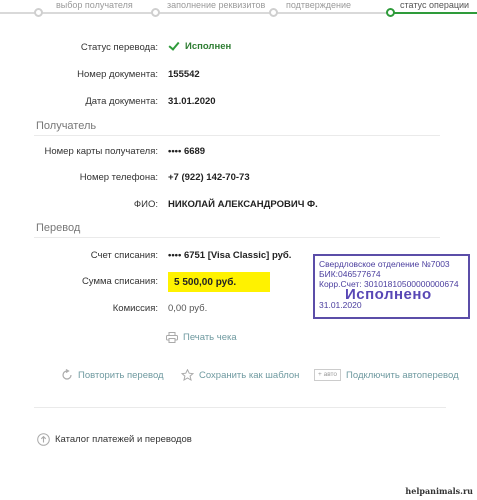 The height and width of the screenshot is (500, 477). What do you see at coordinates (43, 439) in the screenshot?
I see `arrow-up-circle-icon` at bounding box center [43, 439].